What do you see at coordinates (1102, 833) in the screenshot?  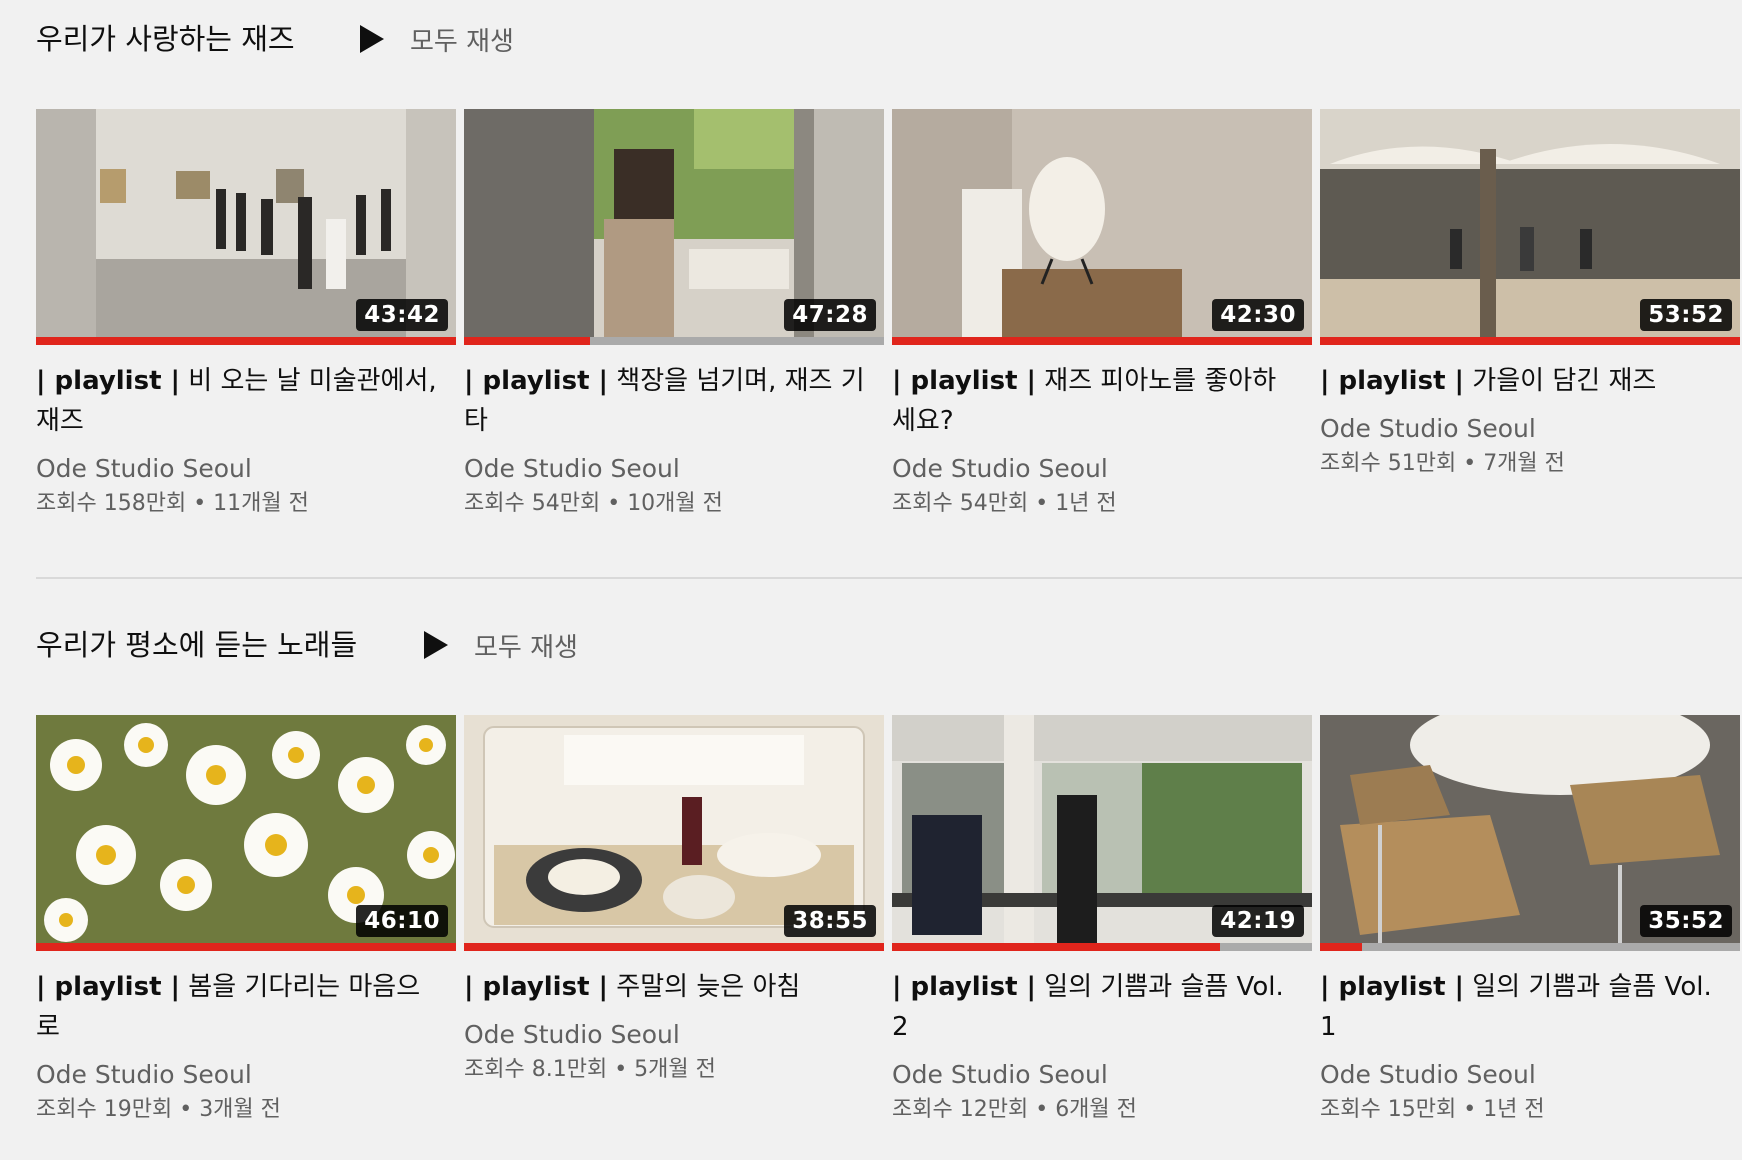 I see `video-thumbnail: 42:19` at bounding box center [1102, 833].